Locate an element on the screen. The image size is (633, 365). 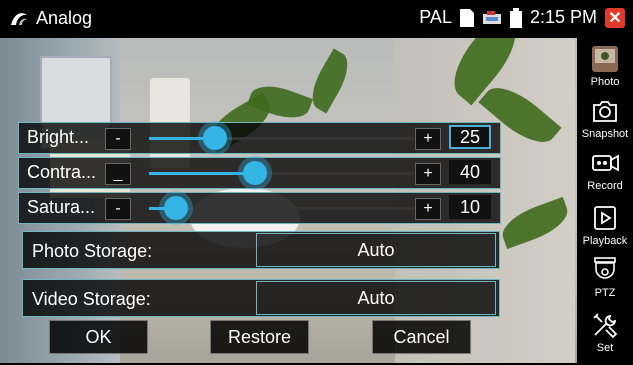
photo-storage-row: Photo Storage: Auto is located at coordinates (261, 250).